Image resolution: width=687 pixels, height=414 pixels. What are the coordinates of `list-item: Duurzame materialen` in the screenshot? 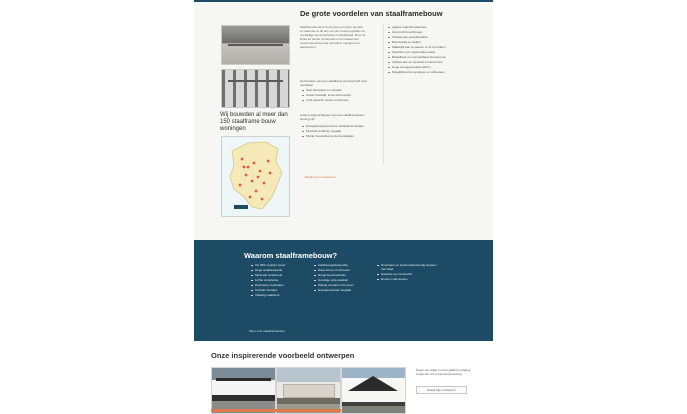 It's located at (281, 285).